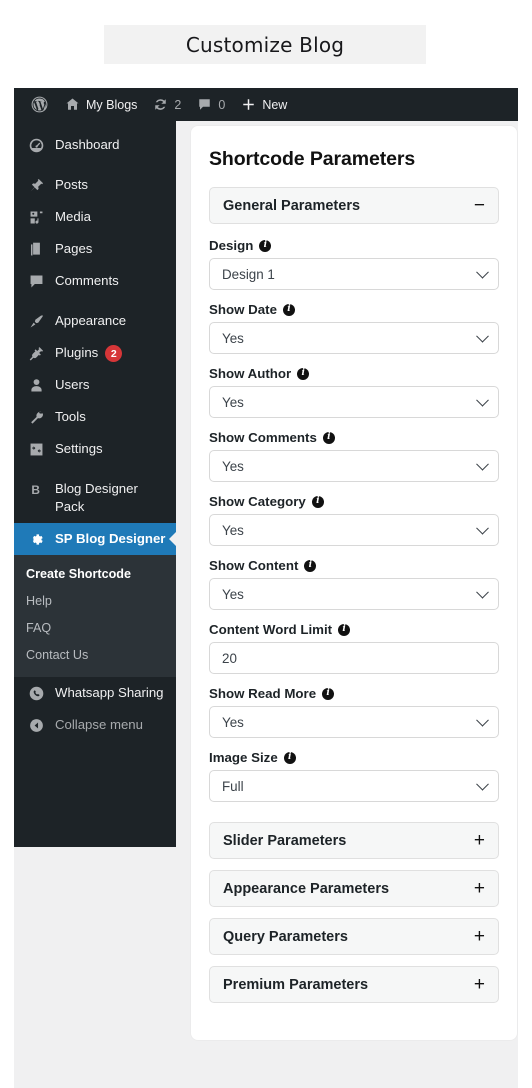 The width and height of the screenshot is (532, 1088). I want to click on image-size-select: Full, so click(354, 786).